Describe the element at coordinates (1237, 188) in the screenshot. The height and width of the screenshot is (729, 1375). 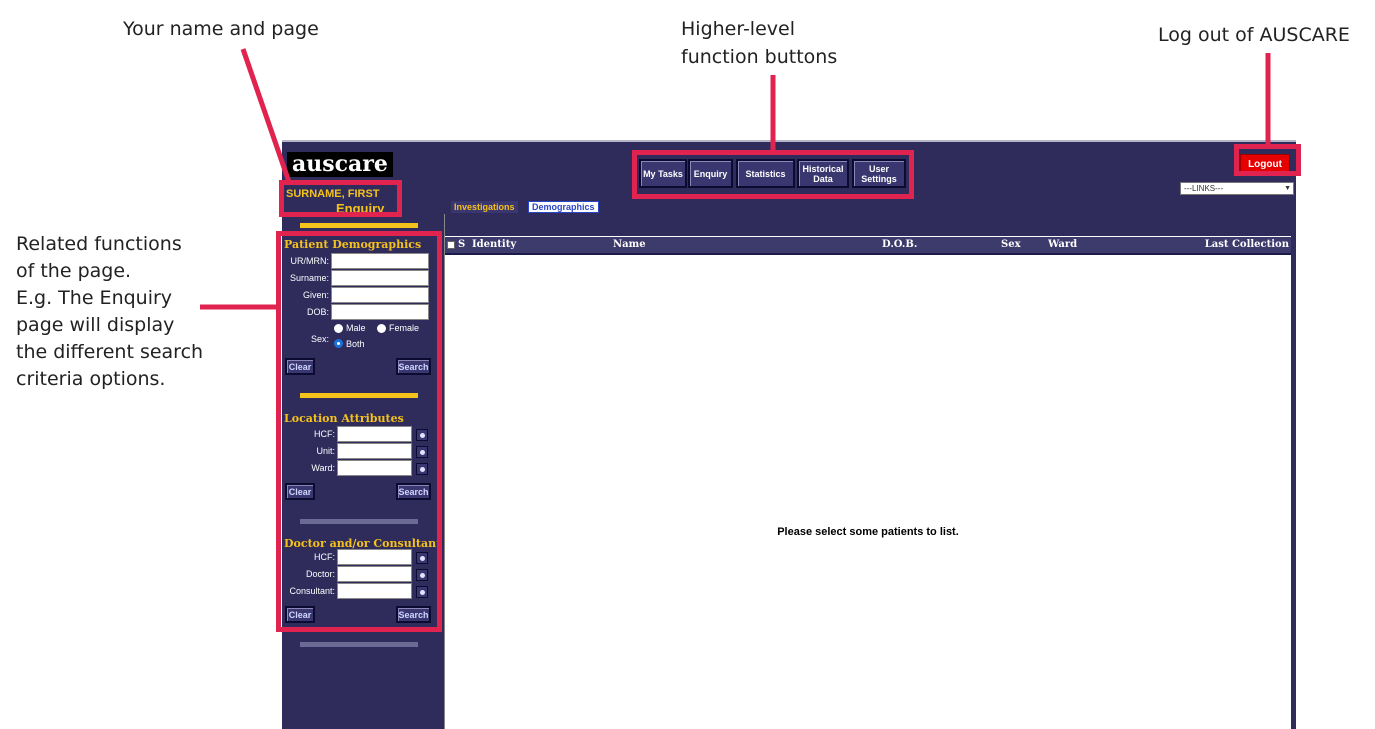
I see `links-select: ---LINKS--- ▼` at that location.